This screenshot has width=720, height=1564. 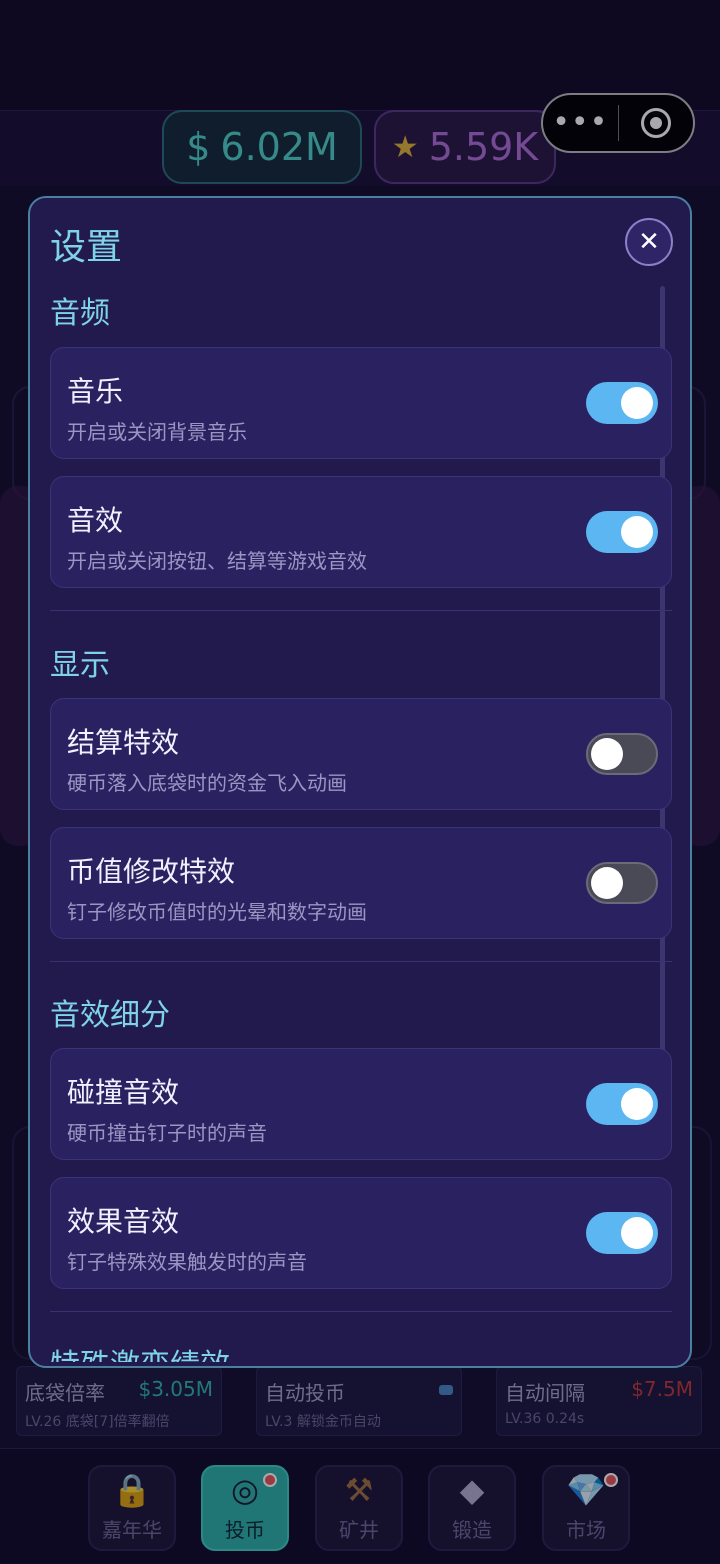 I want to click on music-toggle, so click(x=622, y=403).